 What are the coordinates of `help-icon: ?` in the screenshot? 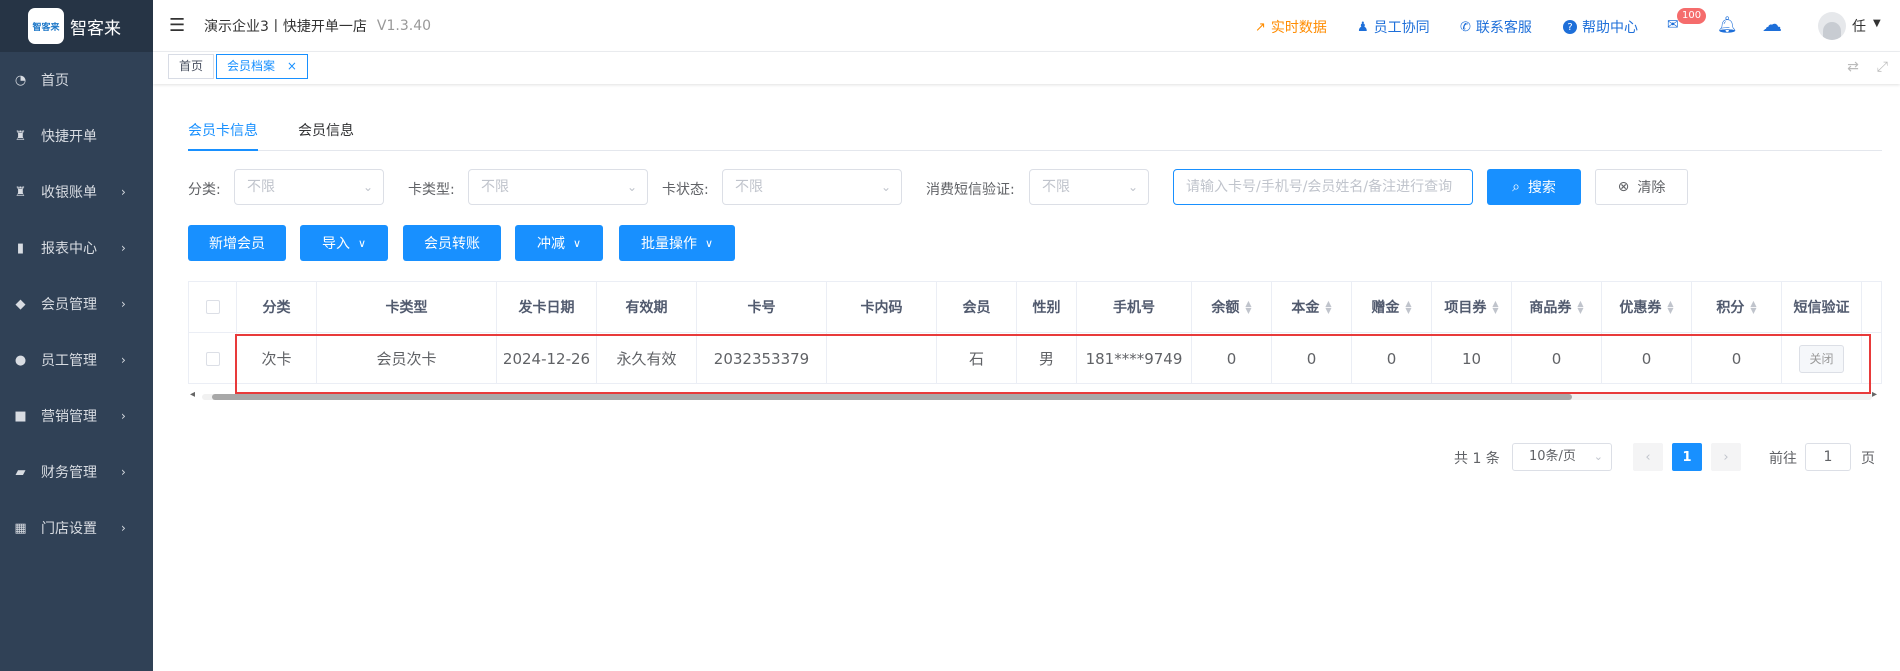 It's located at (1570, 27).